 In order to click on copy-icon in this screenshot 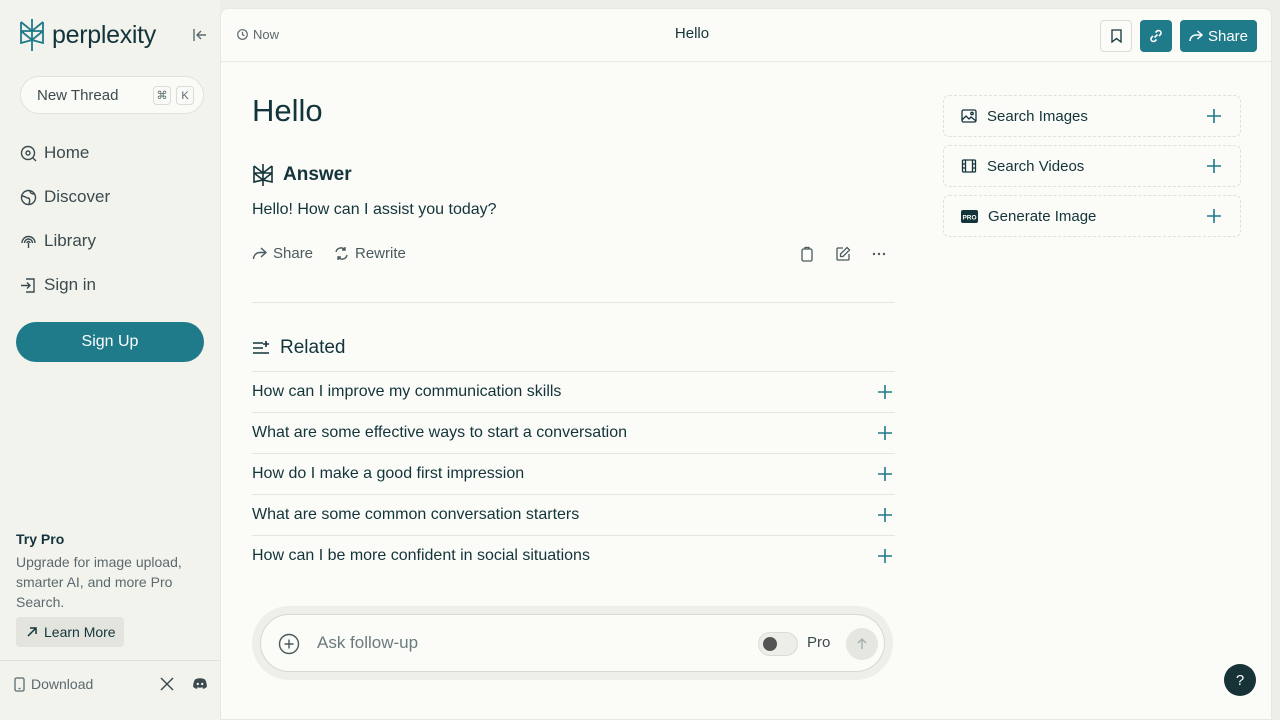, I will do `click(807, 254)`.